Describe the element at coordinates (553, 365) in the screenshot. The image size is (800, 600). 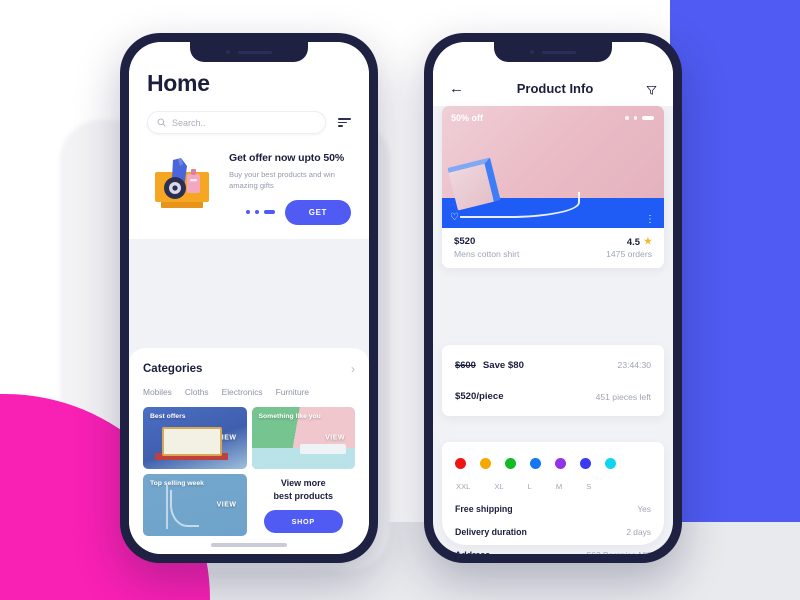
I see `deal-row-savings: $600 Save $80 23:44:30` at that location.